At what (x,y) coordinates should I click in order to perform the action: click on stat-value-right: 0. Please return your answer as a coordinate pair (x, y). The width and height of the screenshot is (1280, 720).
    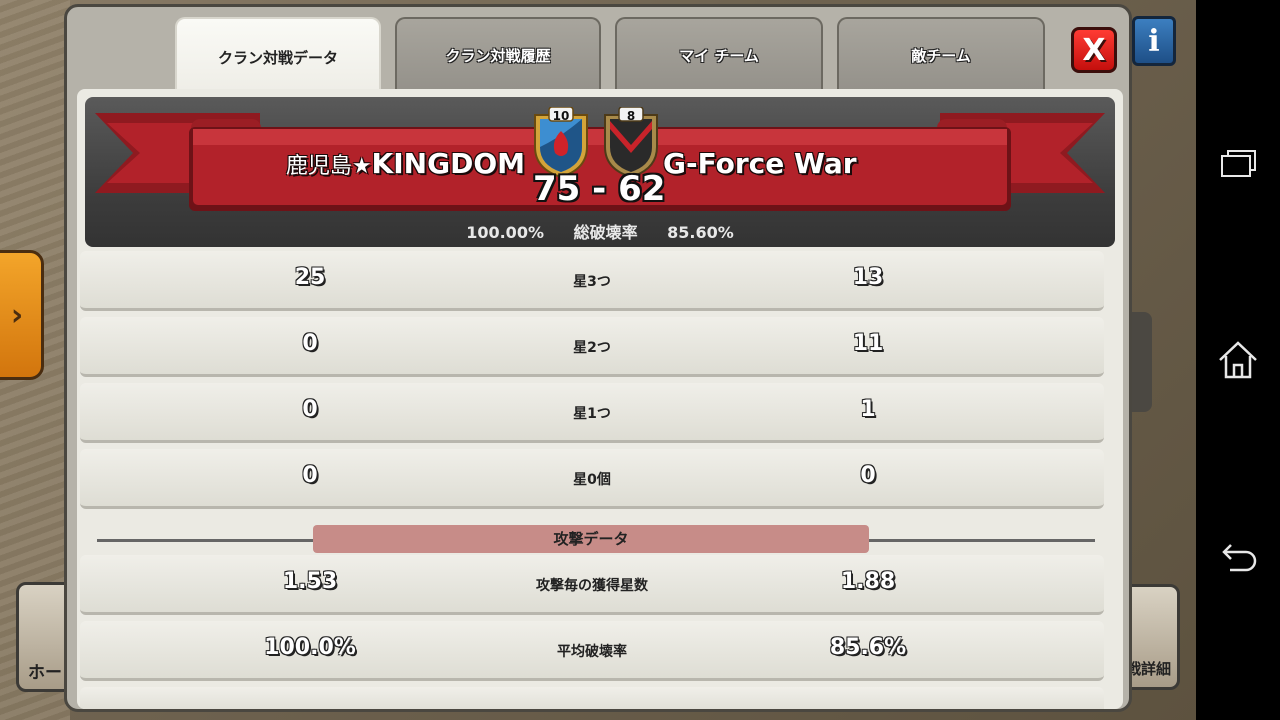
    Looking at the image, I should click on (868, 475).